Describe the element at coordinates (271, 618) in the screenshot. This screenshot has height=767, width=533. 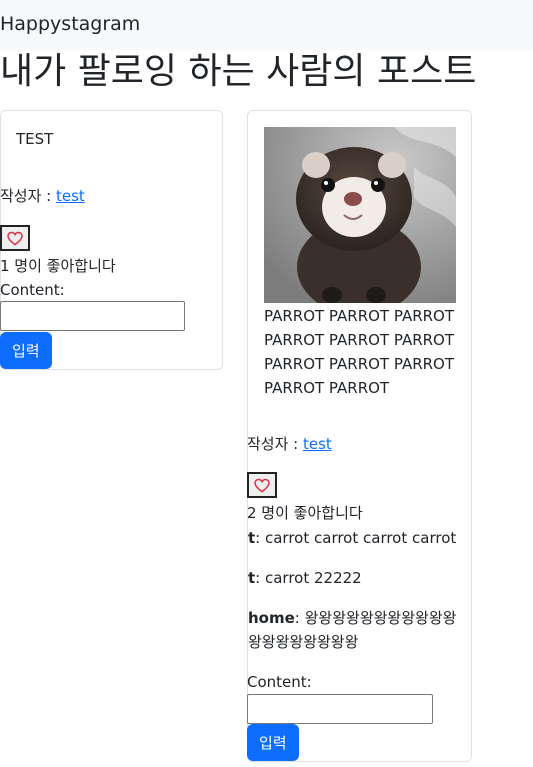
I see `comment-user: home` at that location.